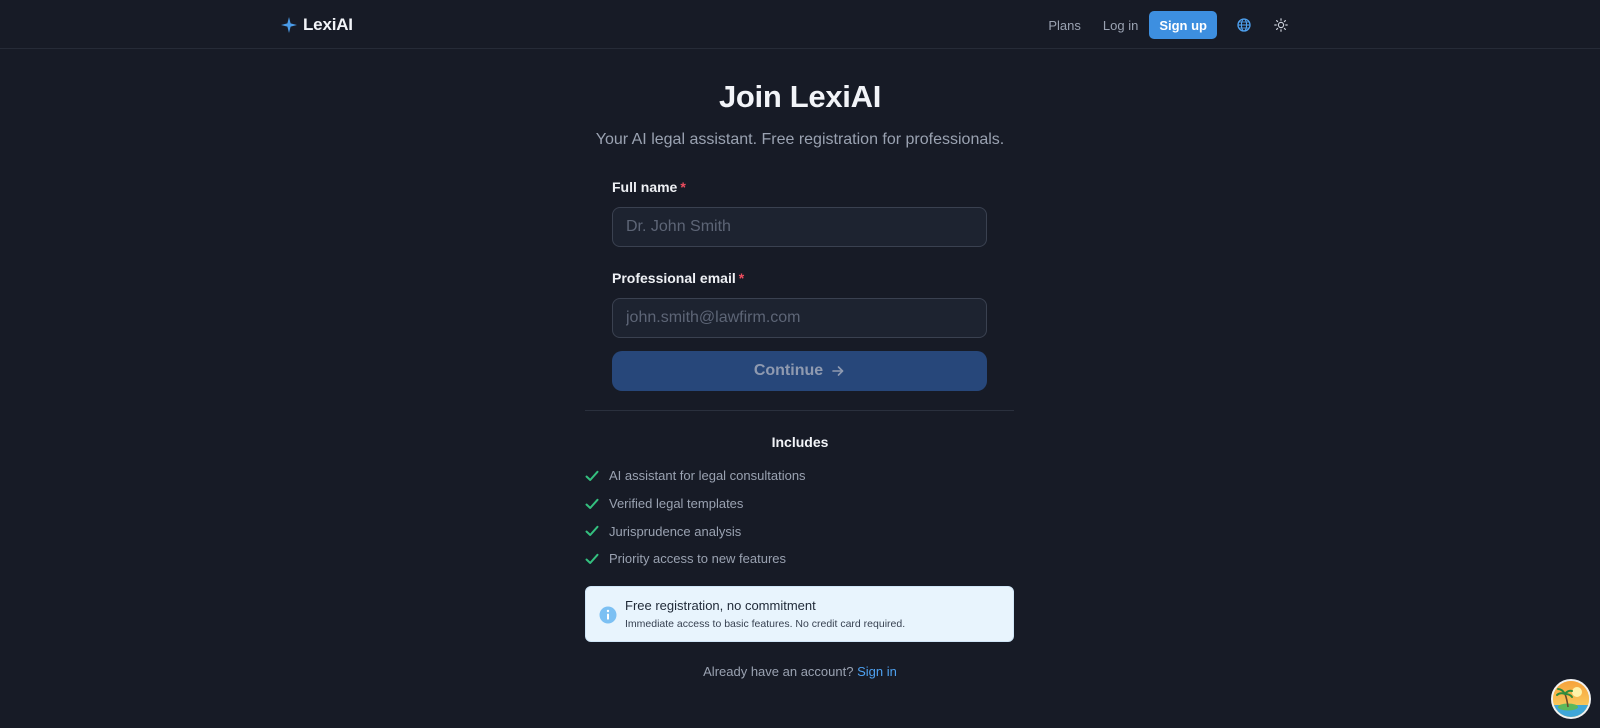 This screenshot has height=728, width=1600. Describe the element at coordinates (799, 279) in the screenshot. I see `email-label: Professional email *` at that location.